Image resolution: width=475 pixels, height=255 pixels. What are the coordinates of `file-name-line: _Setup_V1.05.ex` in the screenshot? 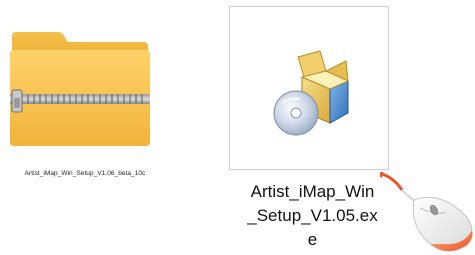 It's located at (312, 215).